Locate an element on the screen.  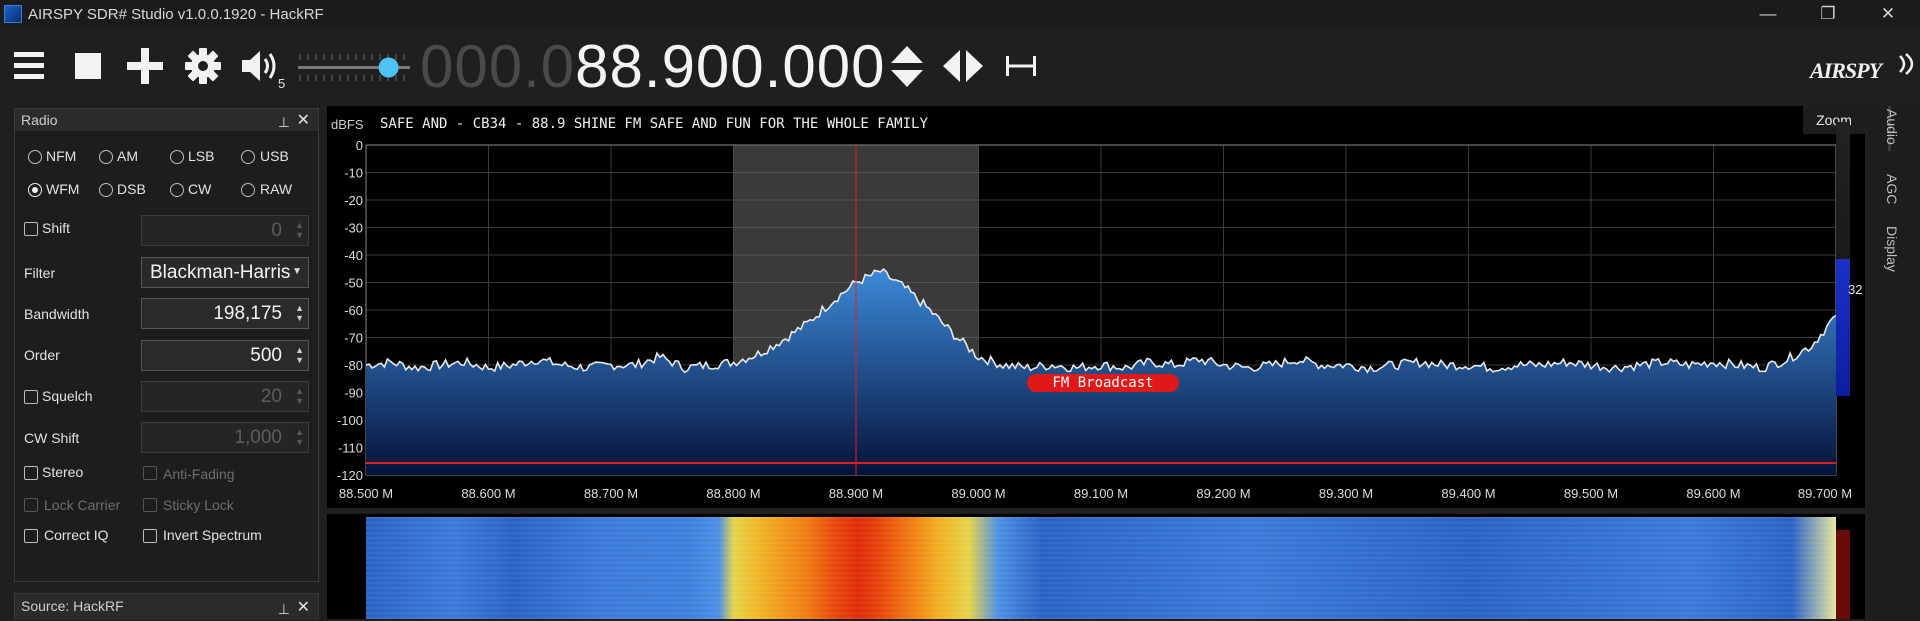
source-panel: Source: HackRF ⊥ ✕ is located at coordinates (166, 607).